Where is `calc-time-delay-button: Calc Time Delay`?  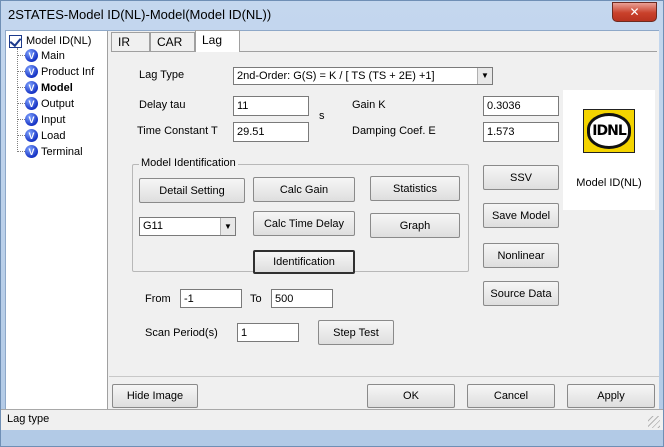
calc-time-delay-button: Calc Time Delay is located at coordinates (304, 223).